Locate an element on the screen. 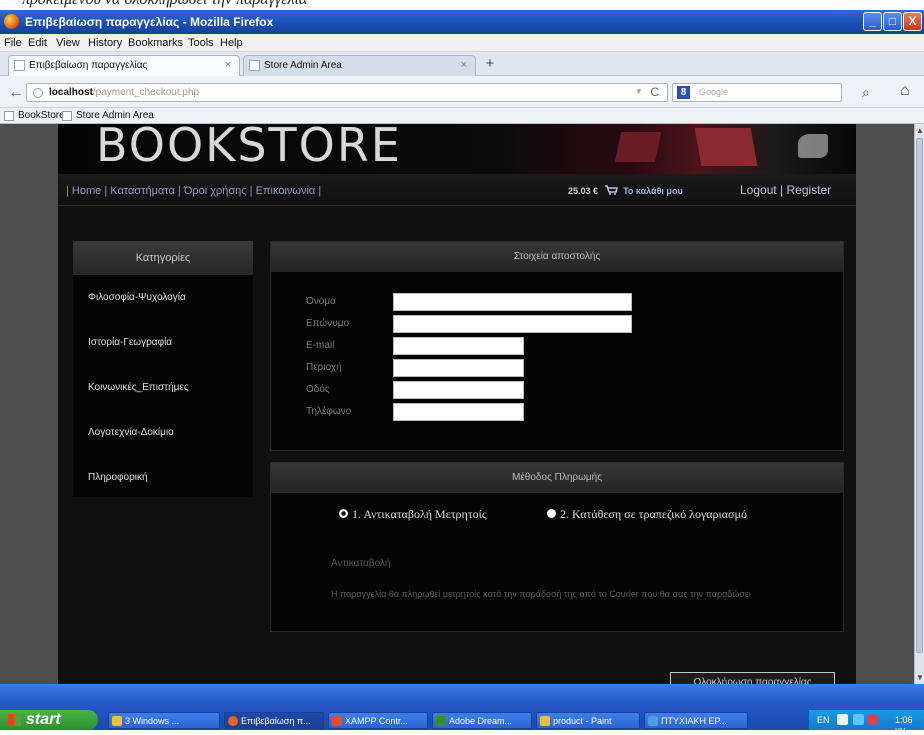 This screenshot has height=735, width=924. menu-tools: Tools is located at coordinates (201, 43).